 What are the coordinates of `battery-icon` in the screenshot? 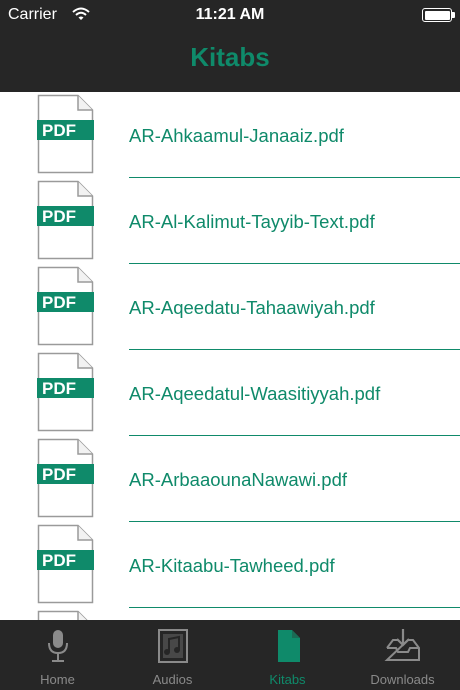 It's located at (437, 15).